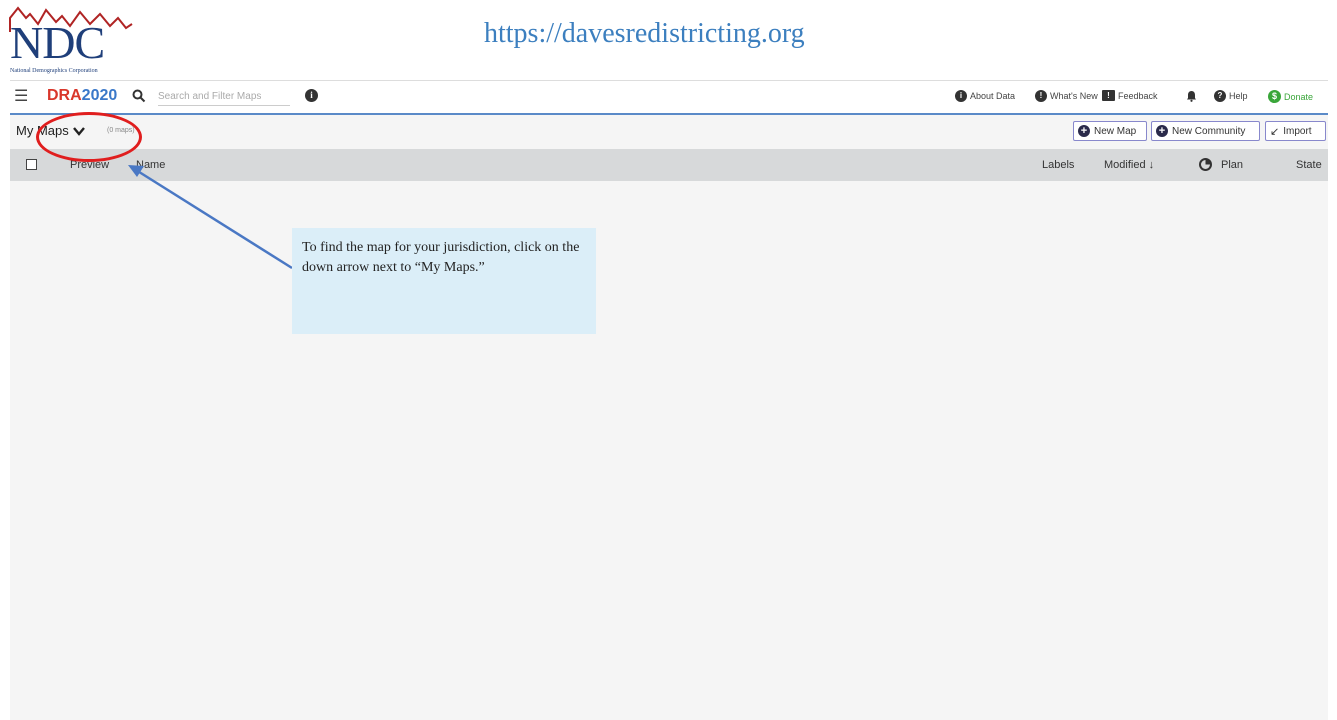 The width and height of the screenshot is (1337, 720). What do you see at coordinates (64, 95) in the screenshot?
I see `dra-logo-red: DRA` at bounding box center [64, 95].